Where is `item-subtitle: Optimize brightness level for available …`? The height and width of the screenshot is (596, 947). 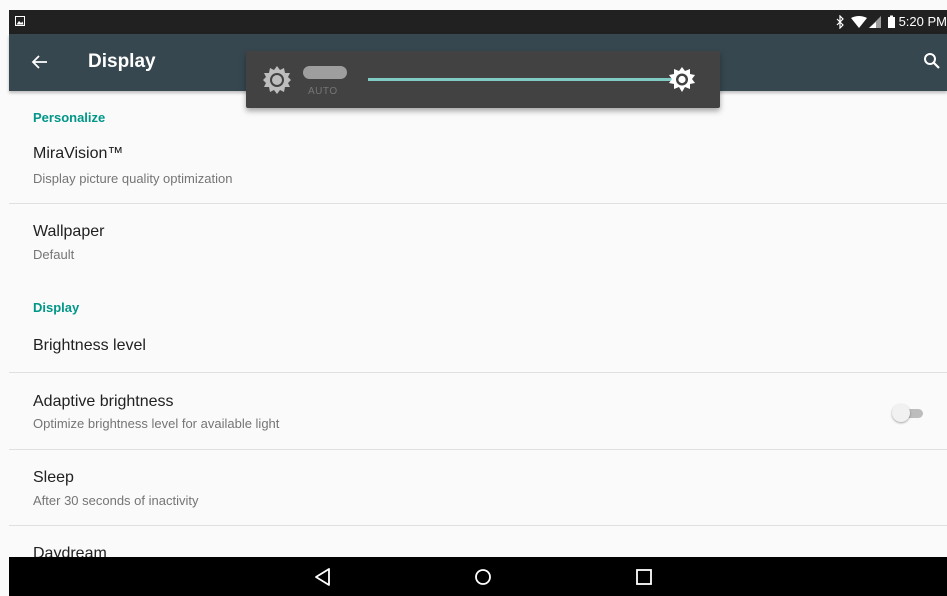 item-subtitle: Optimize brightness level for available … is located at coordinates (156, 423).